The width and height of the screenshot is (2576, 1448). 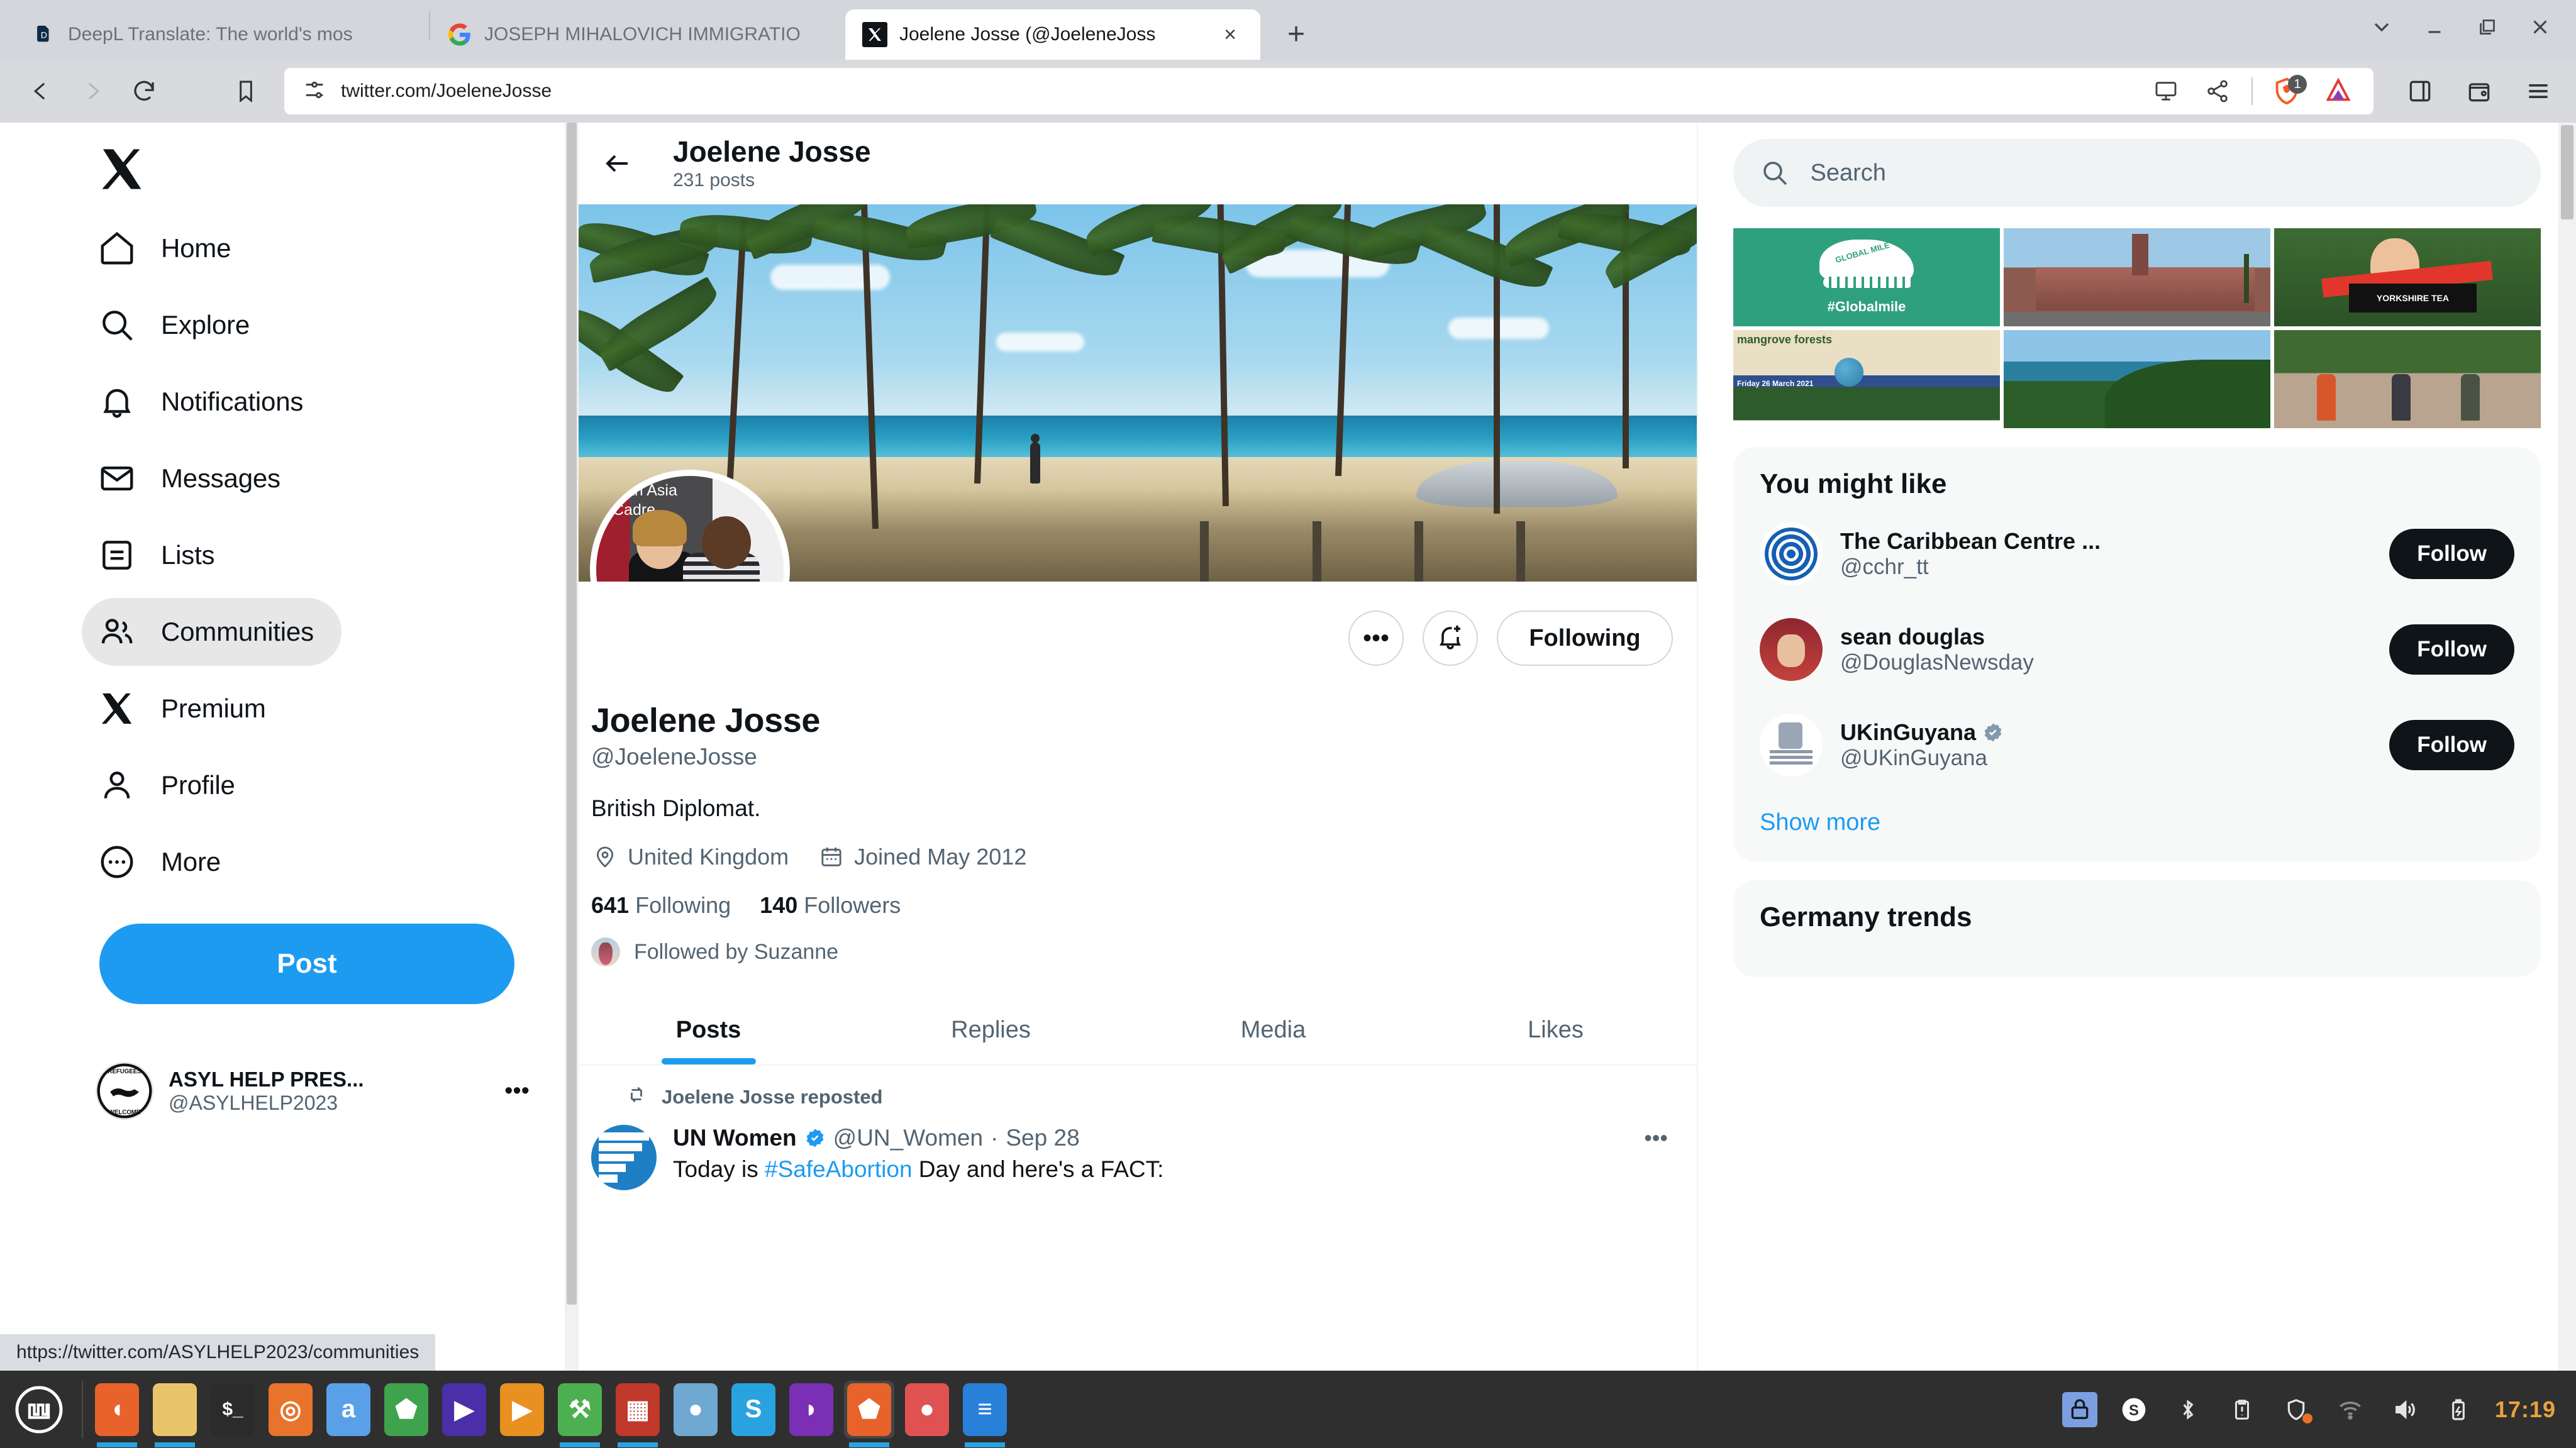 I want to click on volume-icon, so click(x=2404, y=1409).